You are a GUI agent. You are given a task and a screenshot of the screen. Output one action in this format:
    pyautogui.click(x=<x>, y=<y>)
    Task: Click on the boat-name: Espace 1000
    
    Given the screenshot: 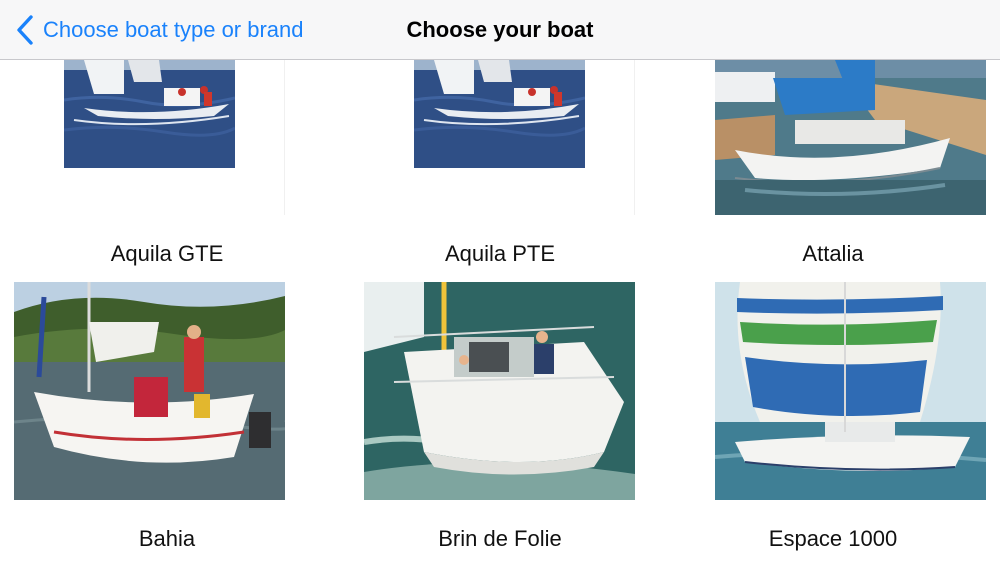 What is the action you would take?
    pyautogui.click(x=833, y=538)
    